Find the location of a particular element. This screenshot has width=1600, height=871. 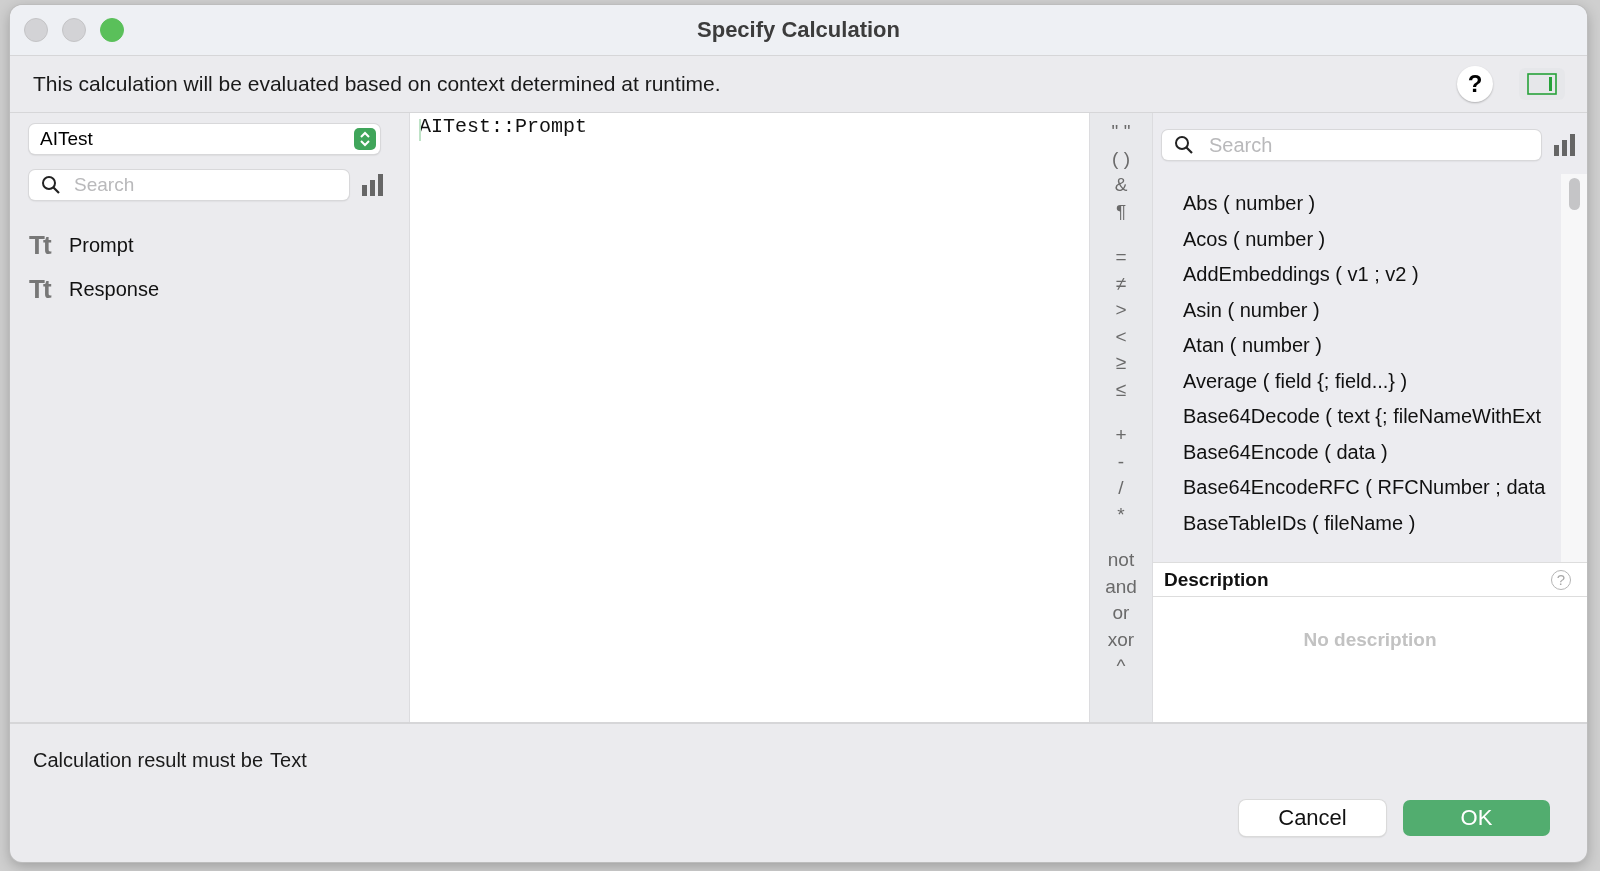

operator-button: ¶ is located at coordinates (1121, 211).